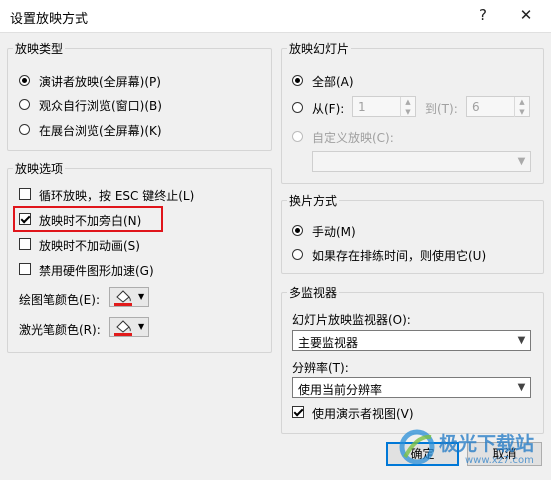  Describe the element at coordinates (96, 270) in the screenshot. I see `checkbox-disable-hw-accel-label: 禁用硬件图形加速(G)` at that location.